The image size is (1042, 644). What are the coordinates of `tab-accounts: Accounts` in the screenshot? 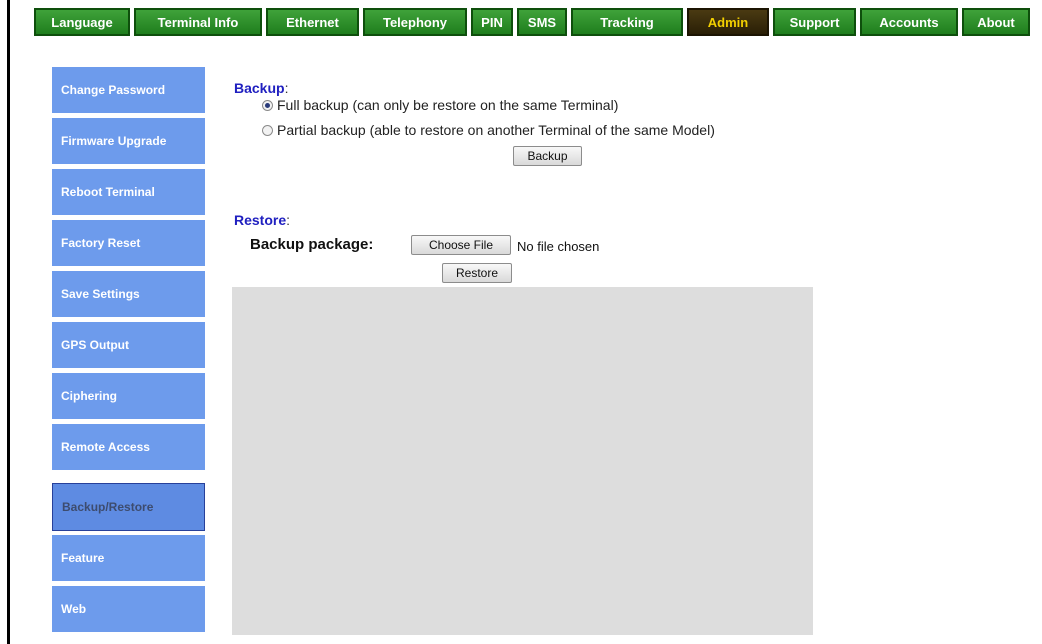 It's located at (909, 22).